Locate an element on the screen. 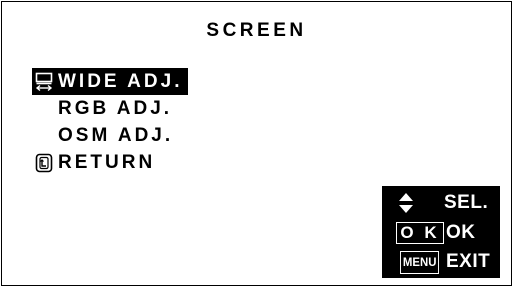 The height and width of the screenshot is (287, 513). menu-item-return: RETURN is located at coordinates (110, 162).